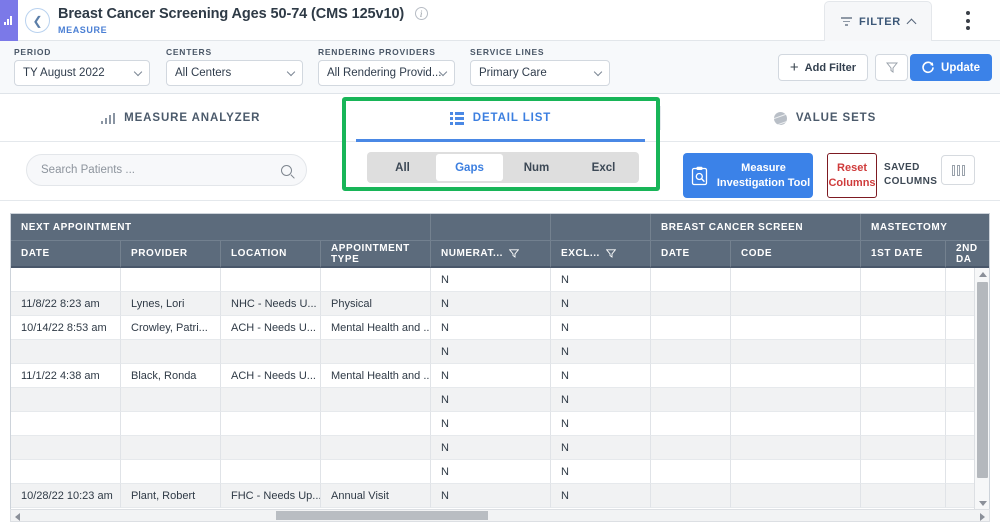  Describe the element at coordinates (852, 182) in the screenshot. I see `reset-line-2: Columns` at that location.